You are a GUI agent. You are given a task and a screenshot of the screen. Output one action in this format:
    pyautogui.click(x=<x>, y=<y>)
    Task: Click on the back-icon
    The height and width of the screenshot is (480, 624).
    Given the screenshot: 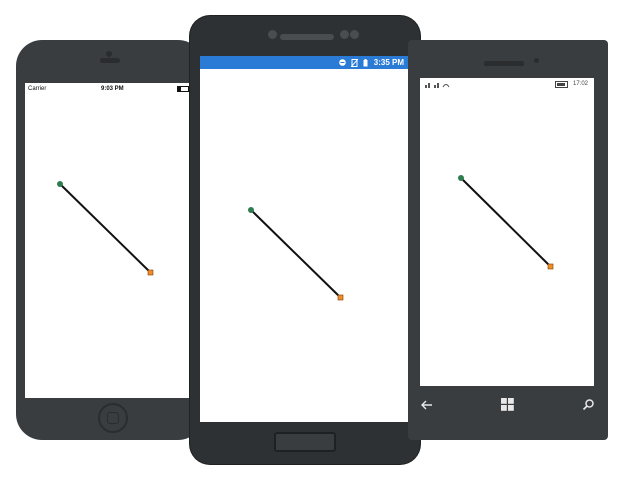 What is the action you would take?
    pyautogui.click(x=427, y=406)
    